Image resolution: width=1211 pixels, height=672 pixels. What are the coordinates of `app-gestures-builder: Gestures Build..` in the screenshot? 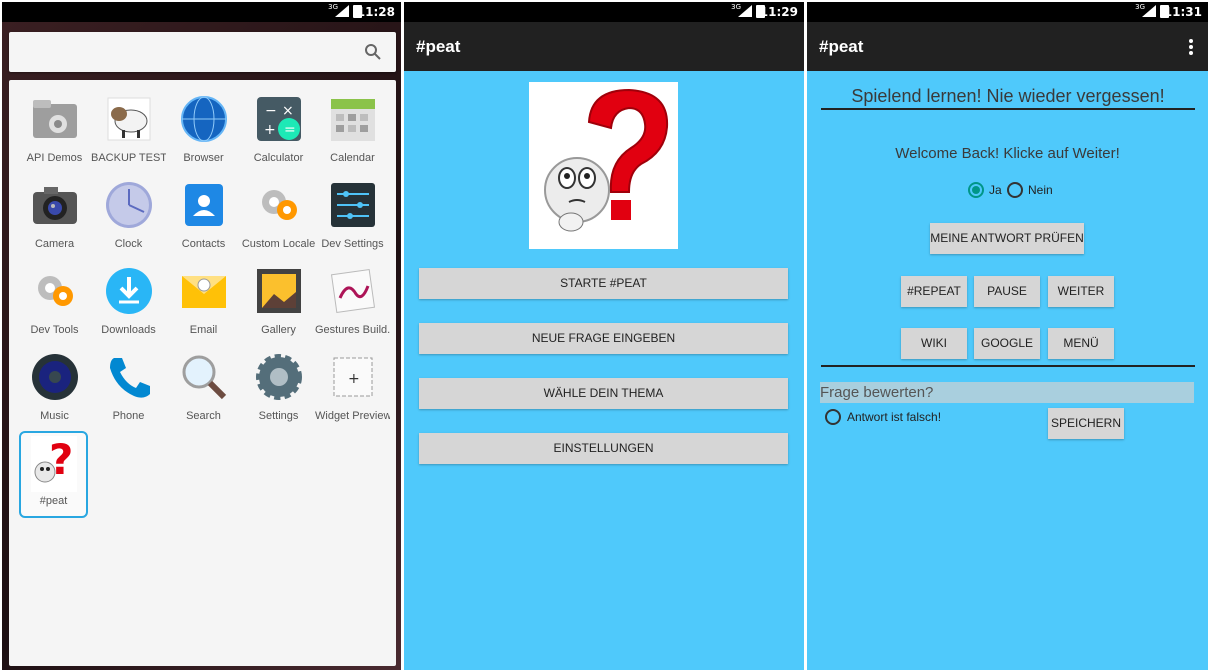 It's located at (352, 295).